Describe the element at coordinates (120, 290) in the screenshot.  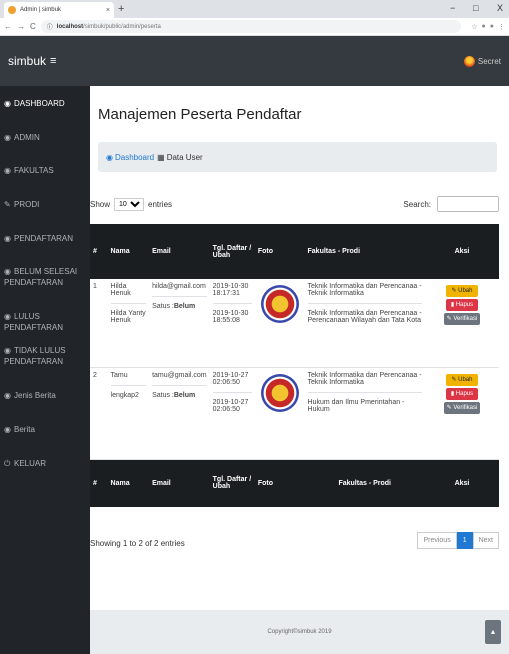
I see `cell-nama: Hilda Henuk` at that location.